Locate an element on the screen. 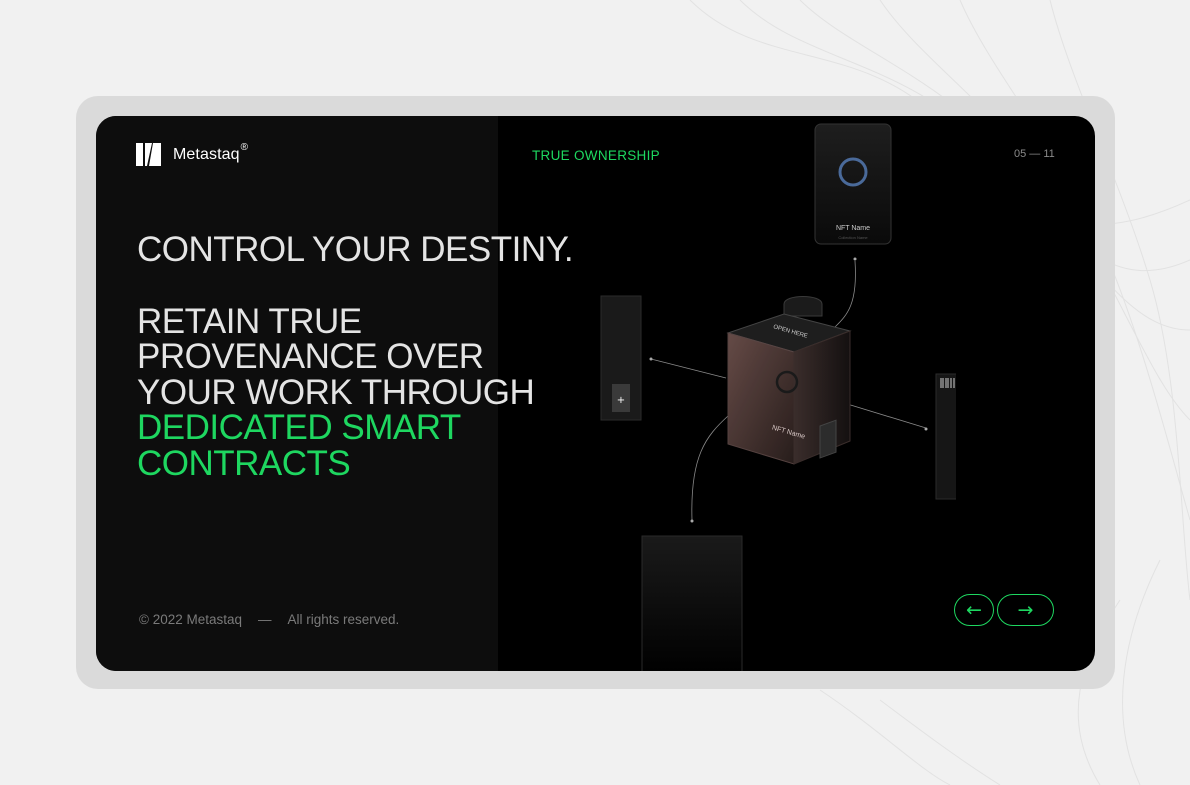 The image size is (1190, 785). prev-slide-button: ← is located at coordinates (974, 610).